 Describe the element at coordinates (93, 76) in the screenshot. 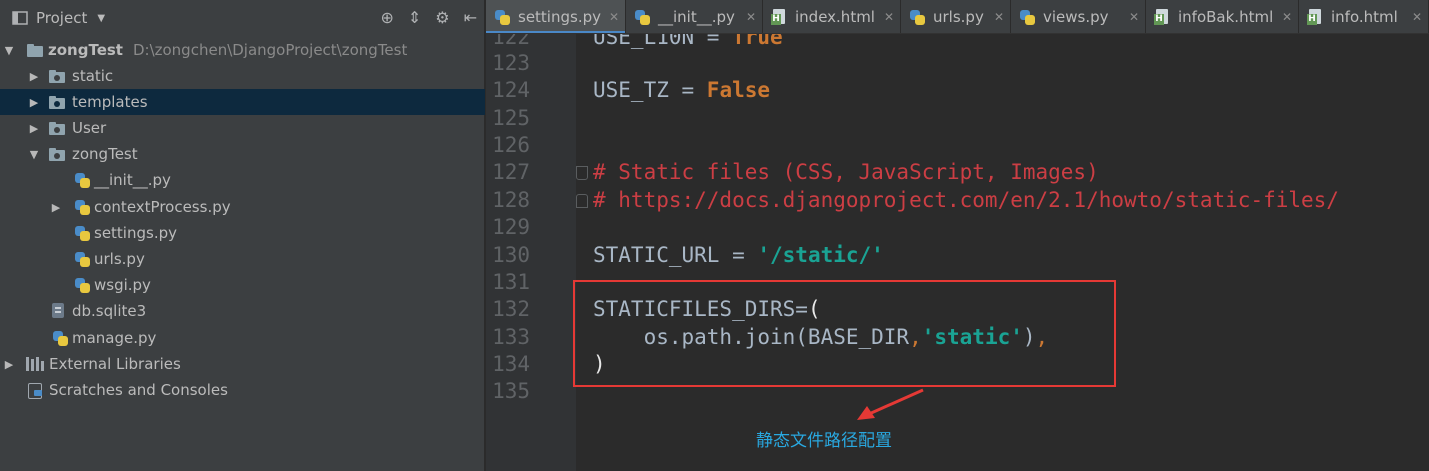

I see `tree-item-label: static` at that location.